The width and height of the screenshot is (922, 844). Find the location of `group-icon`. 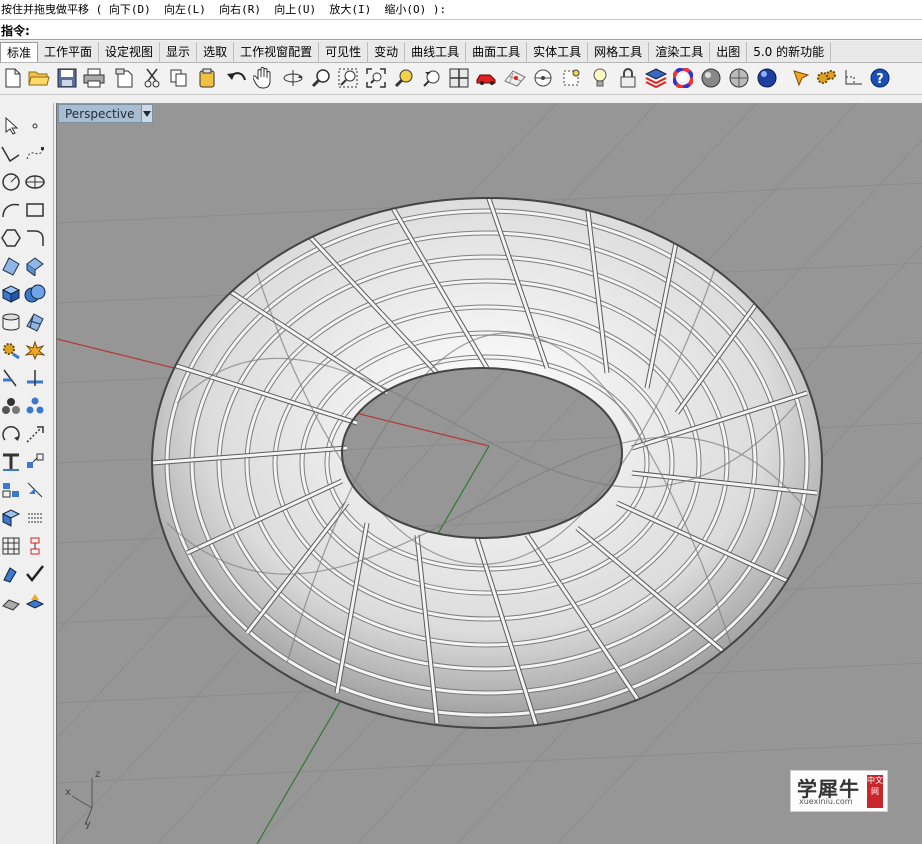

group-icon is located at coordinates (11, 406).